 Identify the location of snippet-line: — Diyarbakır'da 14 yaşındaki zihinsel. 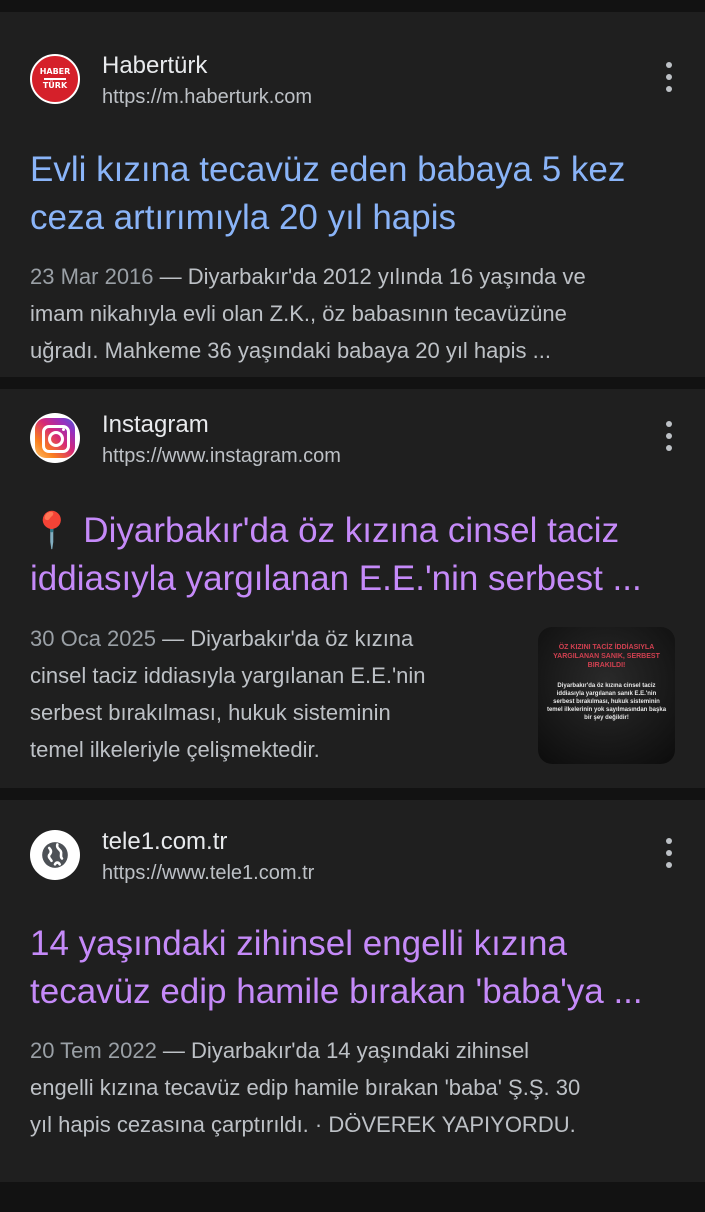
(343, 1050).